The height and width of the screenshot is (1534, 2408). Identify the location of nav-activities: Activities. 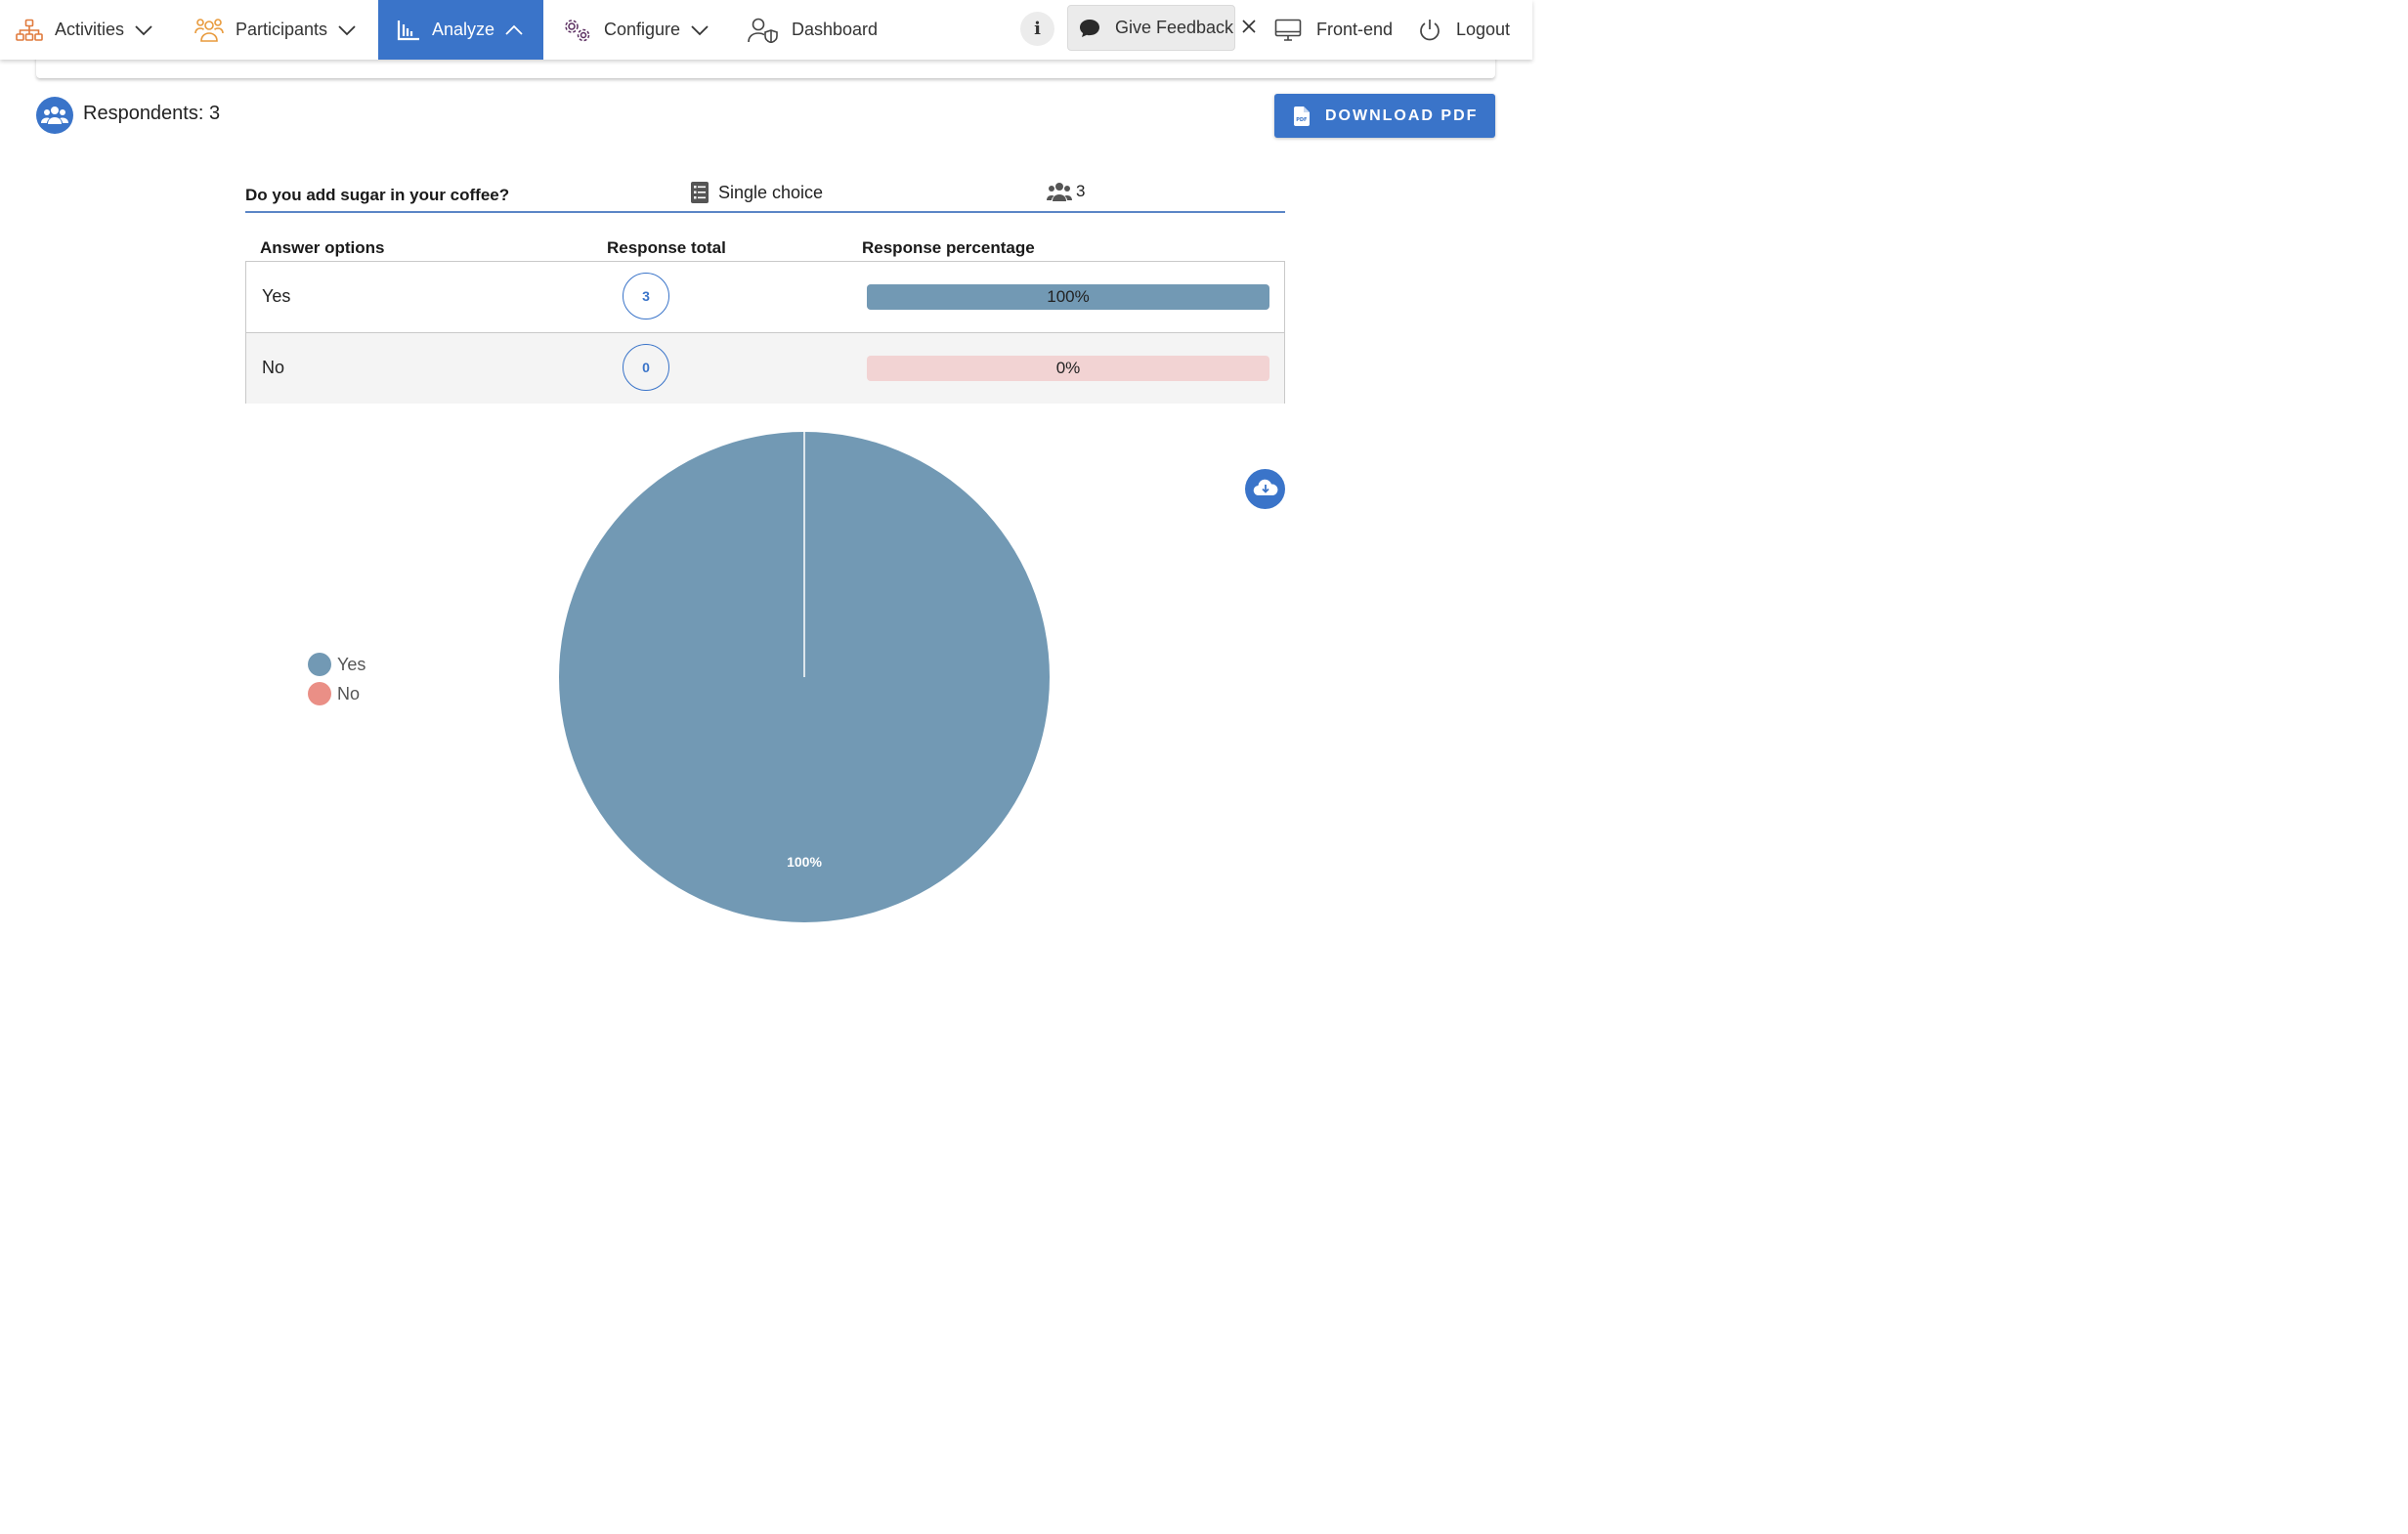
(85, 30).